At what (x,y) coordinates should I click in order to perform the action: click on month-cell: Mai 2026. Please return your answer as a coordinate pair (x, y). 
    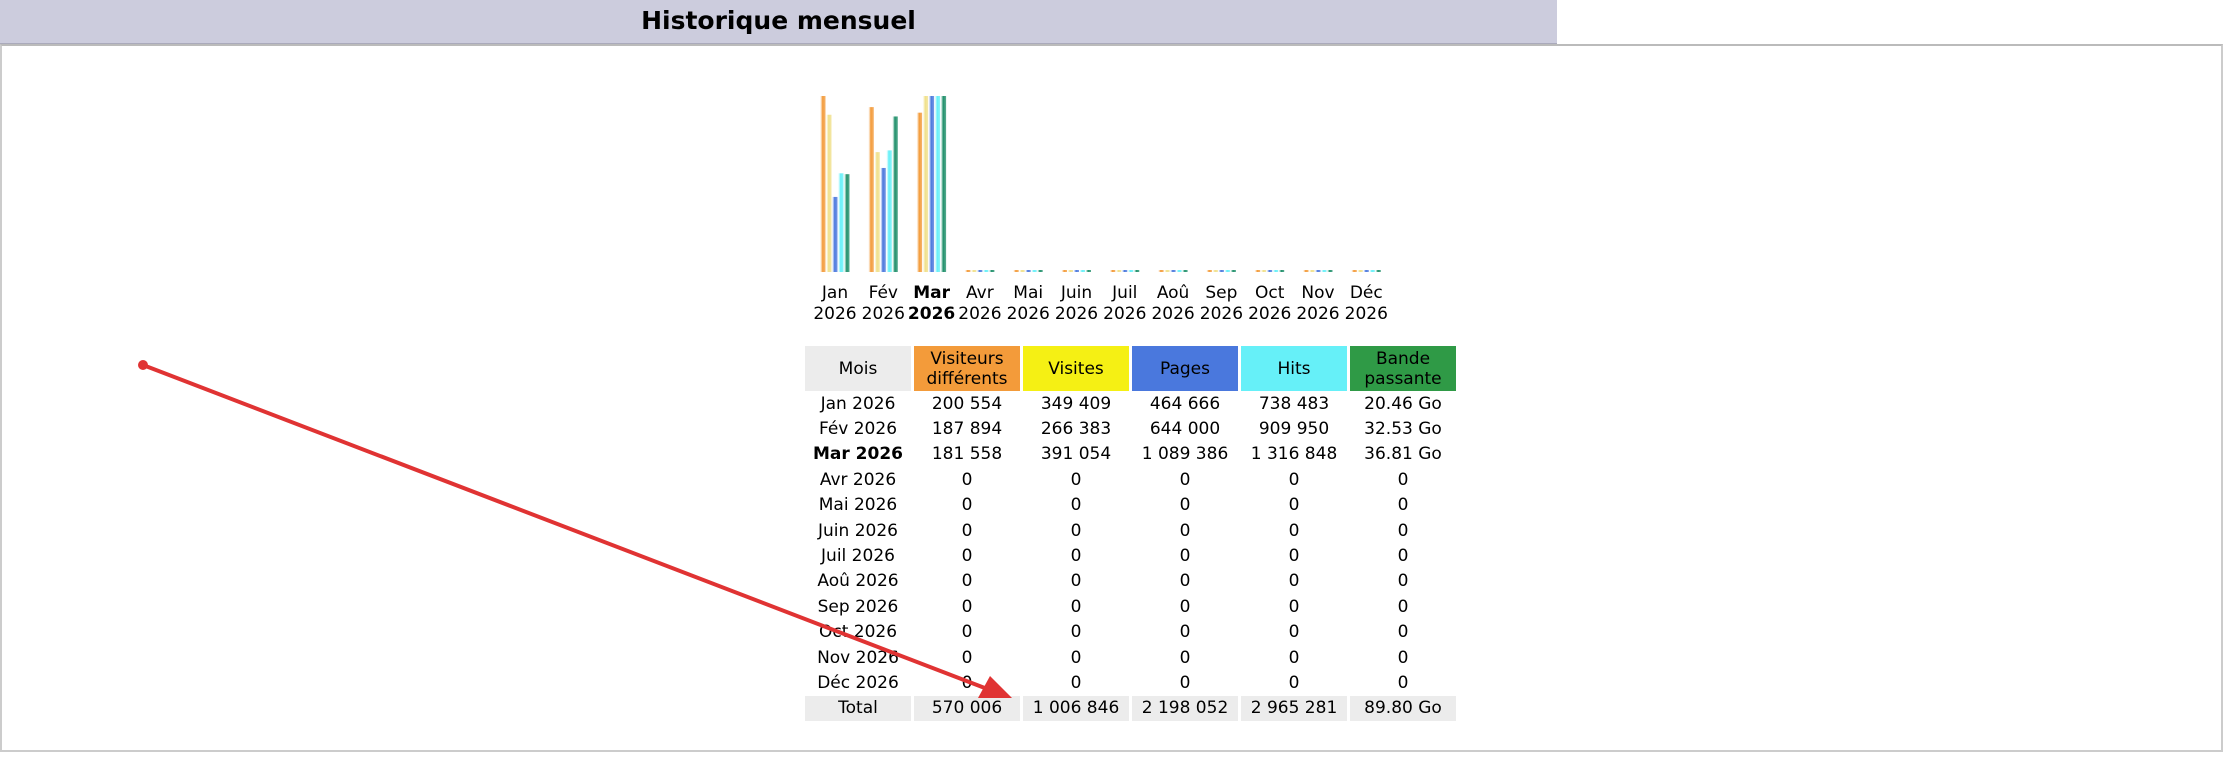
    Looking at the image, I should click on (858, 505).